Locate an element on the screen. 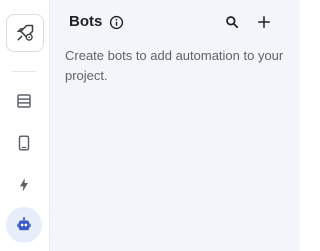  panel-header: Bots is located at coordinates (96, 22).